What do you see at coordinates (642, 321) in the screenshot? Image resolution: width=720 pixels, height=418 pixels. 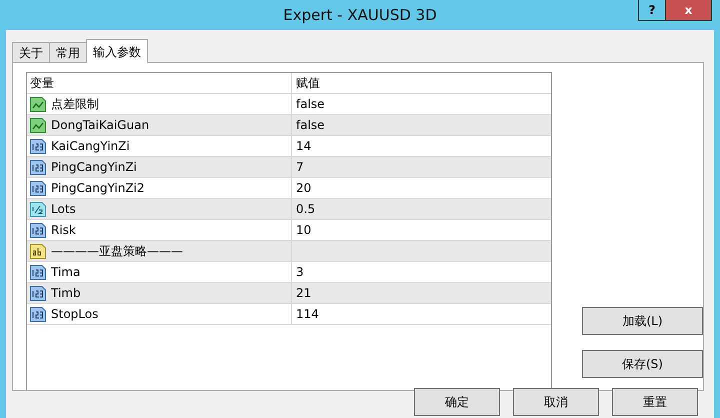 I see `side-button: 加载(L)` at bounding box center [642, 321].